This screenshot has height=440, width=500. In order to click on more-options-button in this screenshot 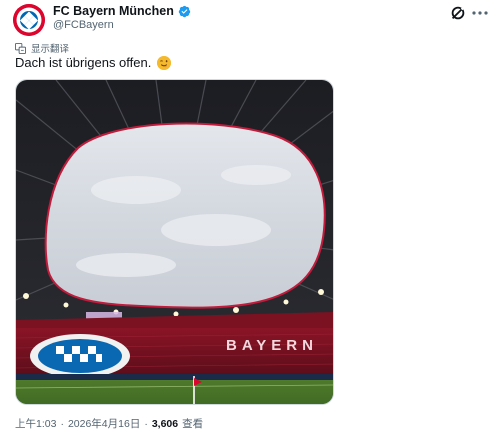, I will do `click(480, 13)`.